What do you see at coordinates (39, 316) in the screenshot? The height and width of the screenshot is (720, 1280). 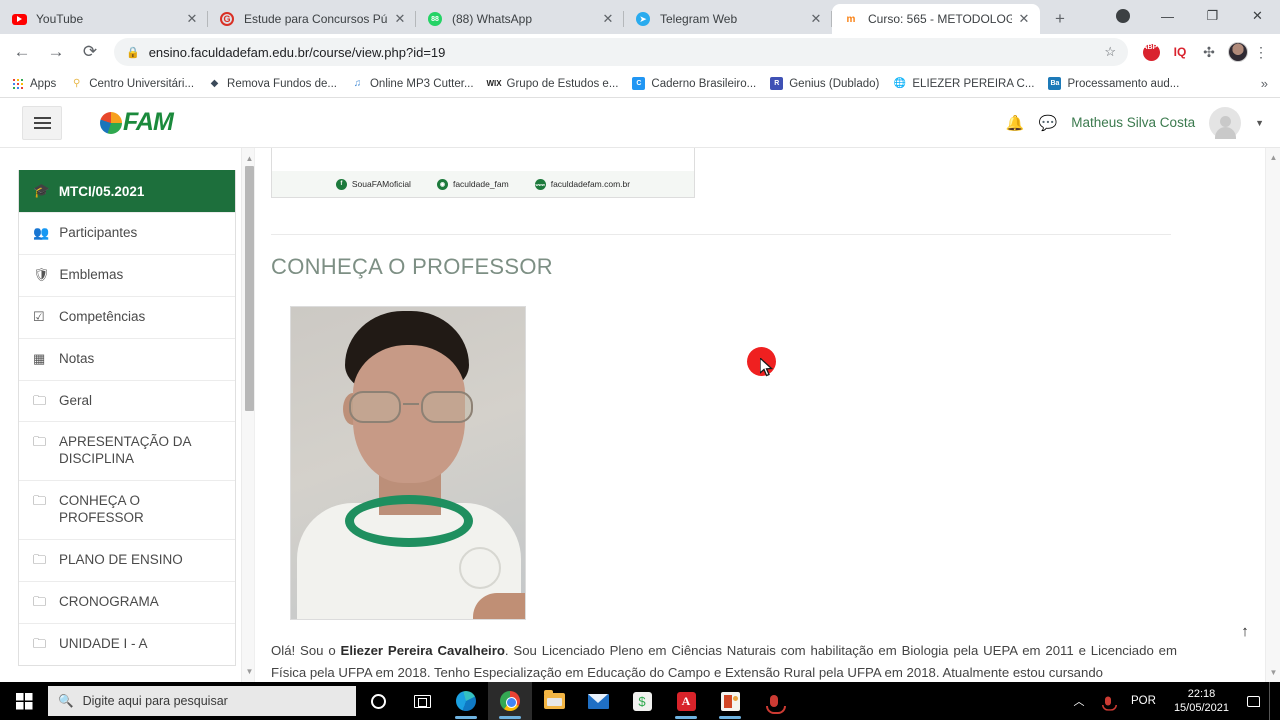 I see `checkbox-icon: ☑` at bounding box center [39, 316].